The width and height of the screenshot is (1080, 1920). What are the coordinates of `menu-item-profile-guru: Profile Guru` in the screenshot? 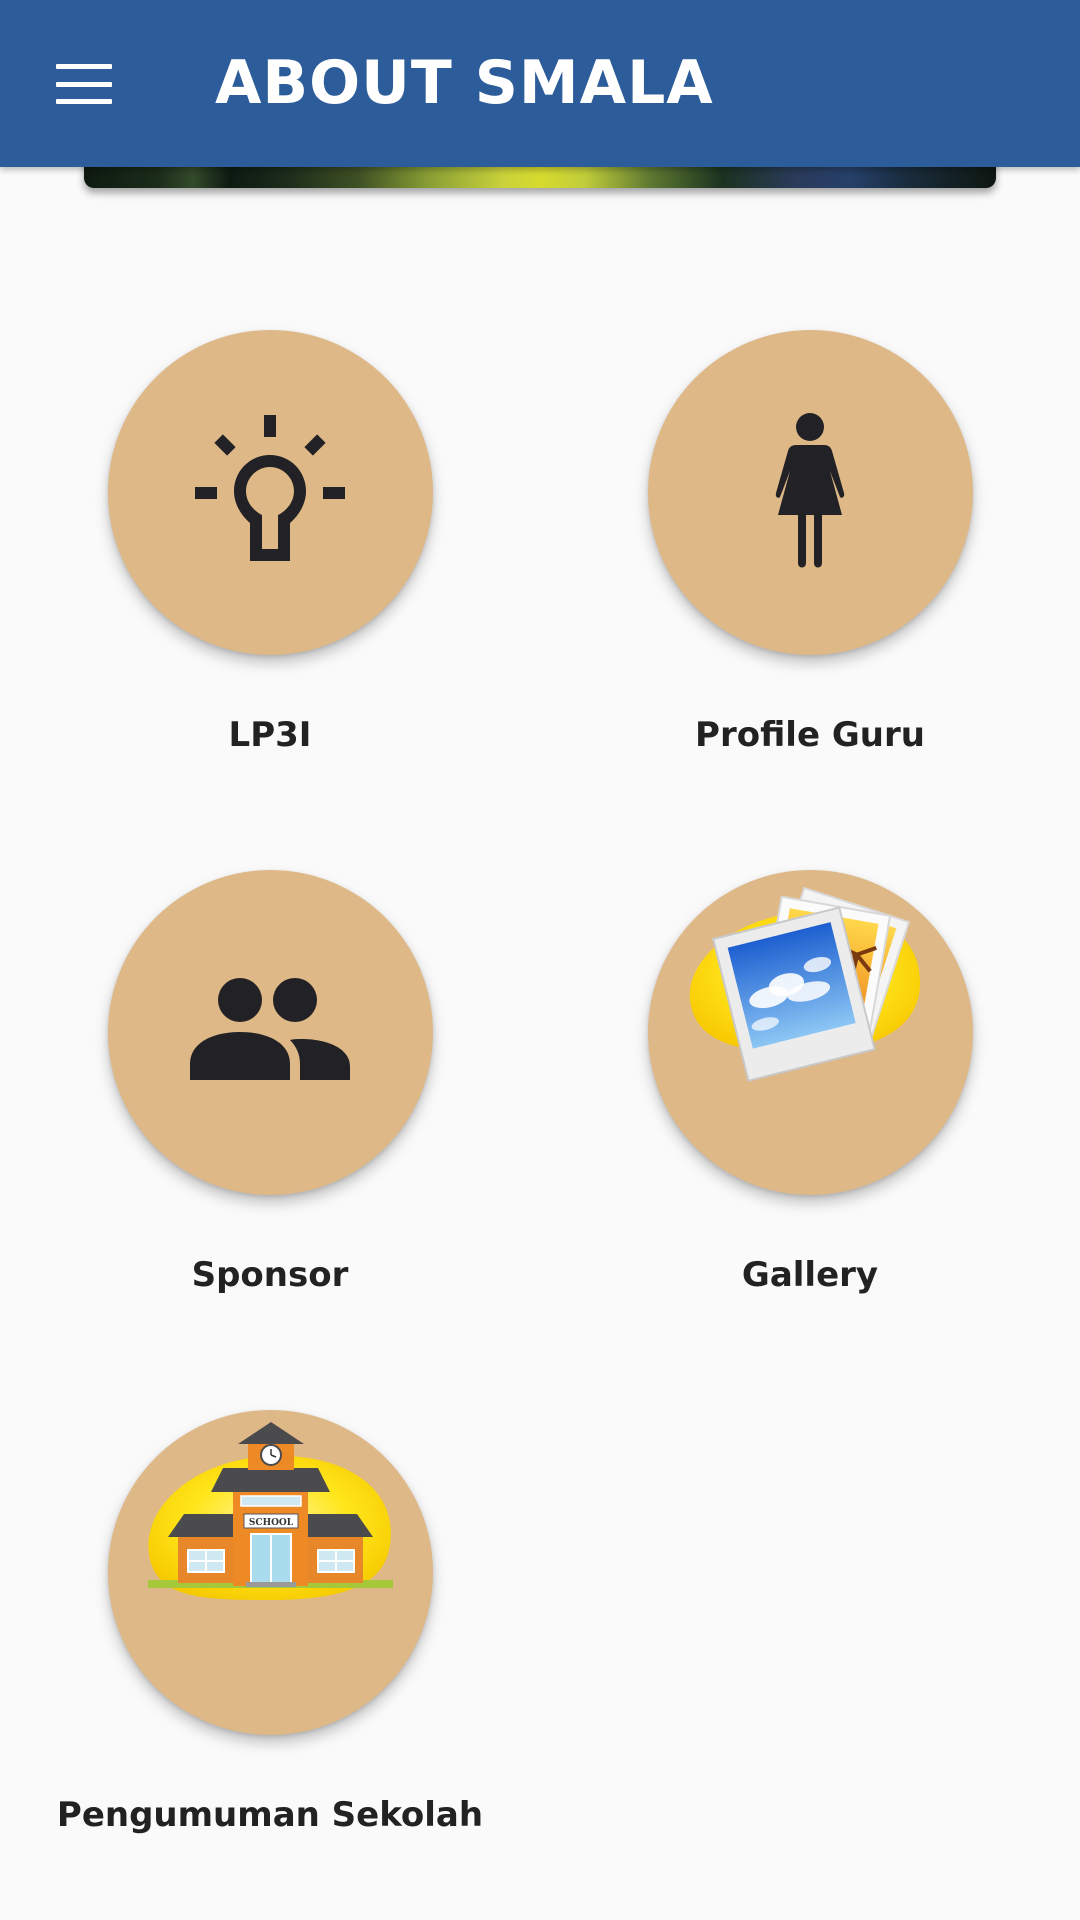 It's located at (810, 560).